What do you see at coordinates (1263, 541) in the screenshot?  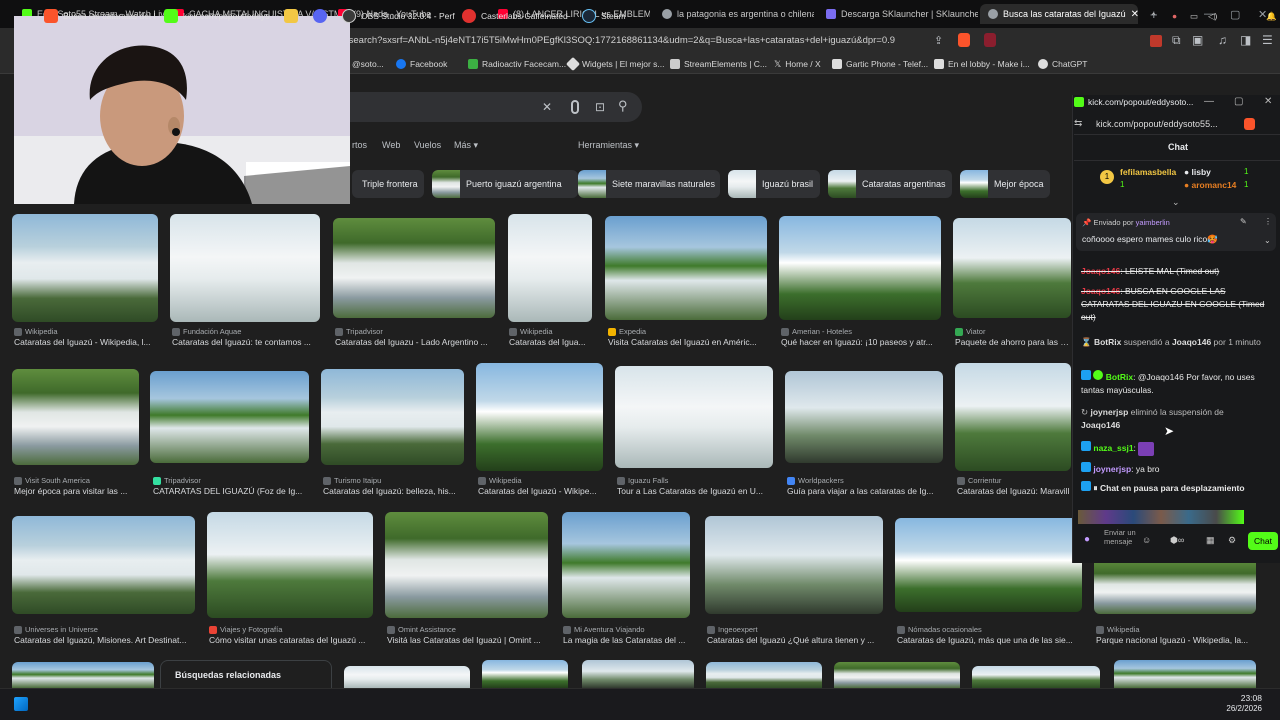 I see `chat-send-button: Chat` at bounding box center [1263, 541].